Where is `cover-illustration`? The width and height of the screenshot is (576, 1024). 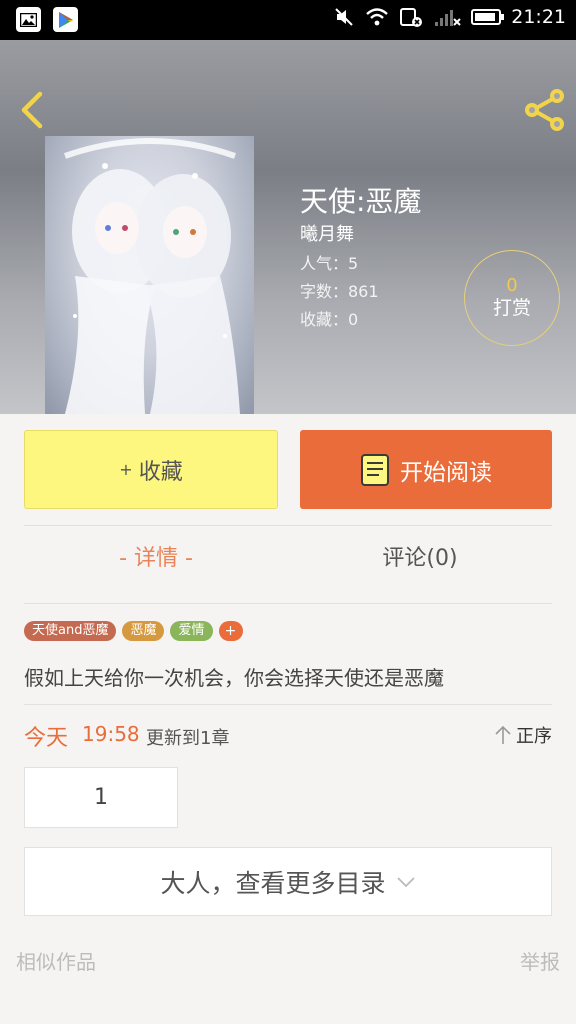
cover-illustration is located at coordinates (152, 276).